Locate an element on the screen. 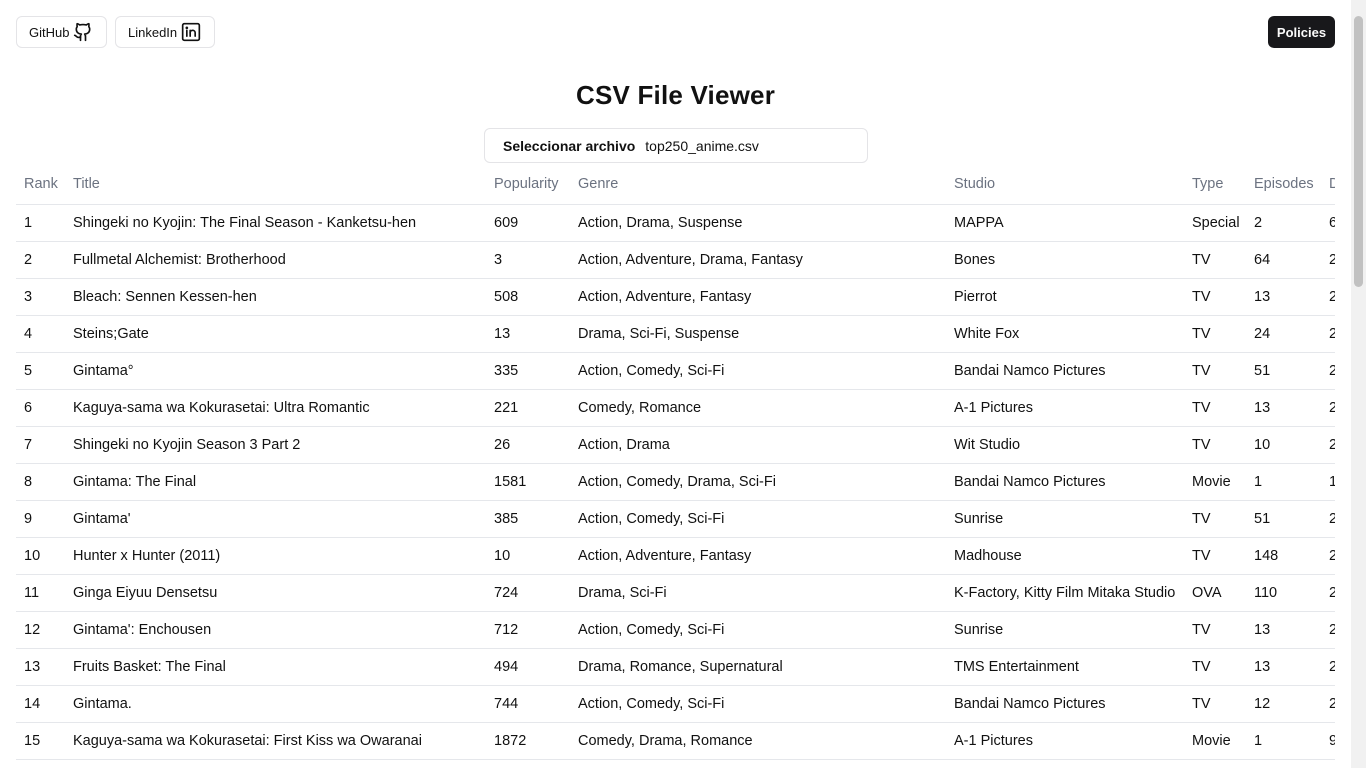 The image size is (1366, 768). table-cell: K-Factory, Kitty Film Mitaka Studio is located at coordinates (1065, 593).